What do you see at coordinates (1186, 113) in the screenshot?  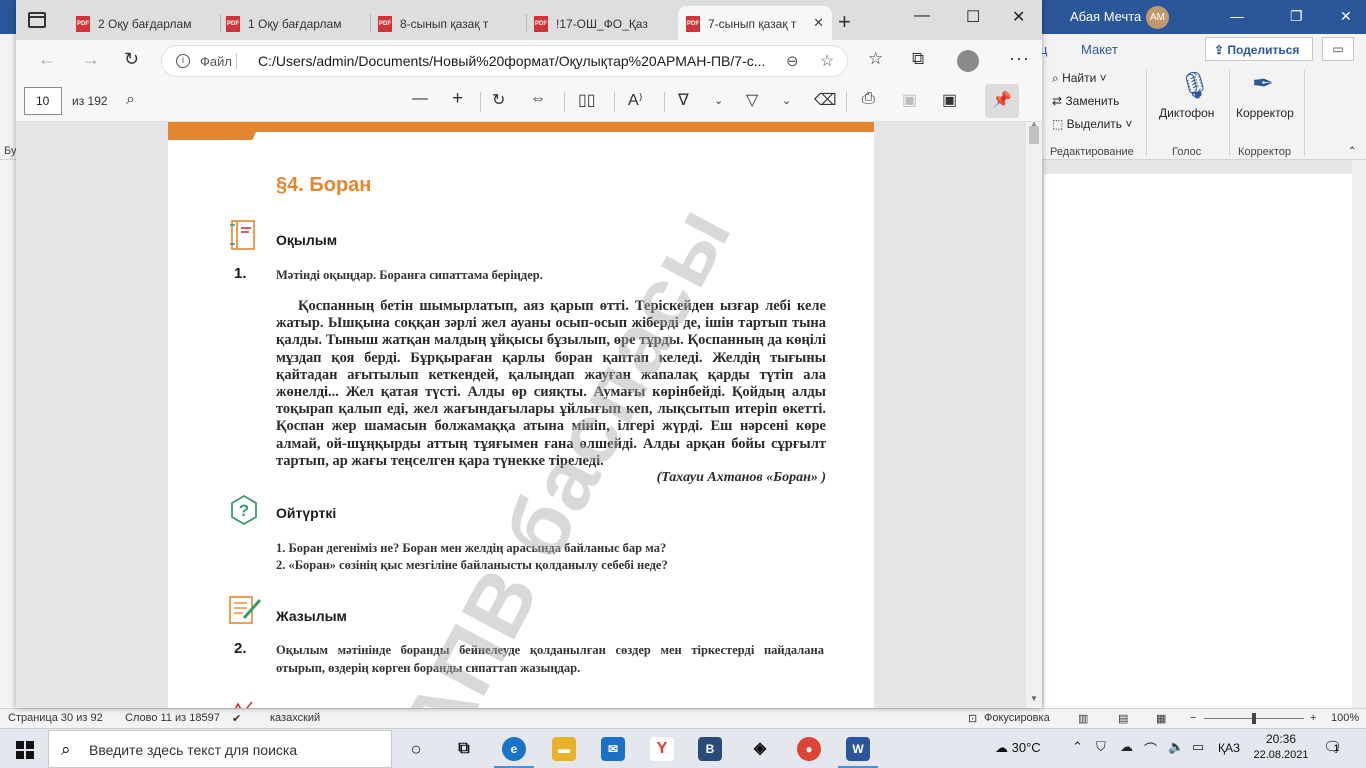 I see `dictate-button: Диктофон` at bounding box center [1186, 113].